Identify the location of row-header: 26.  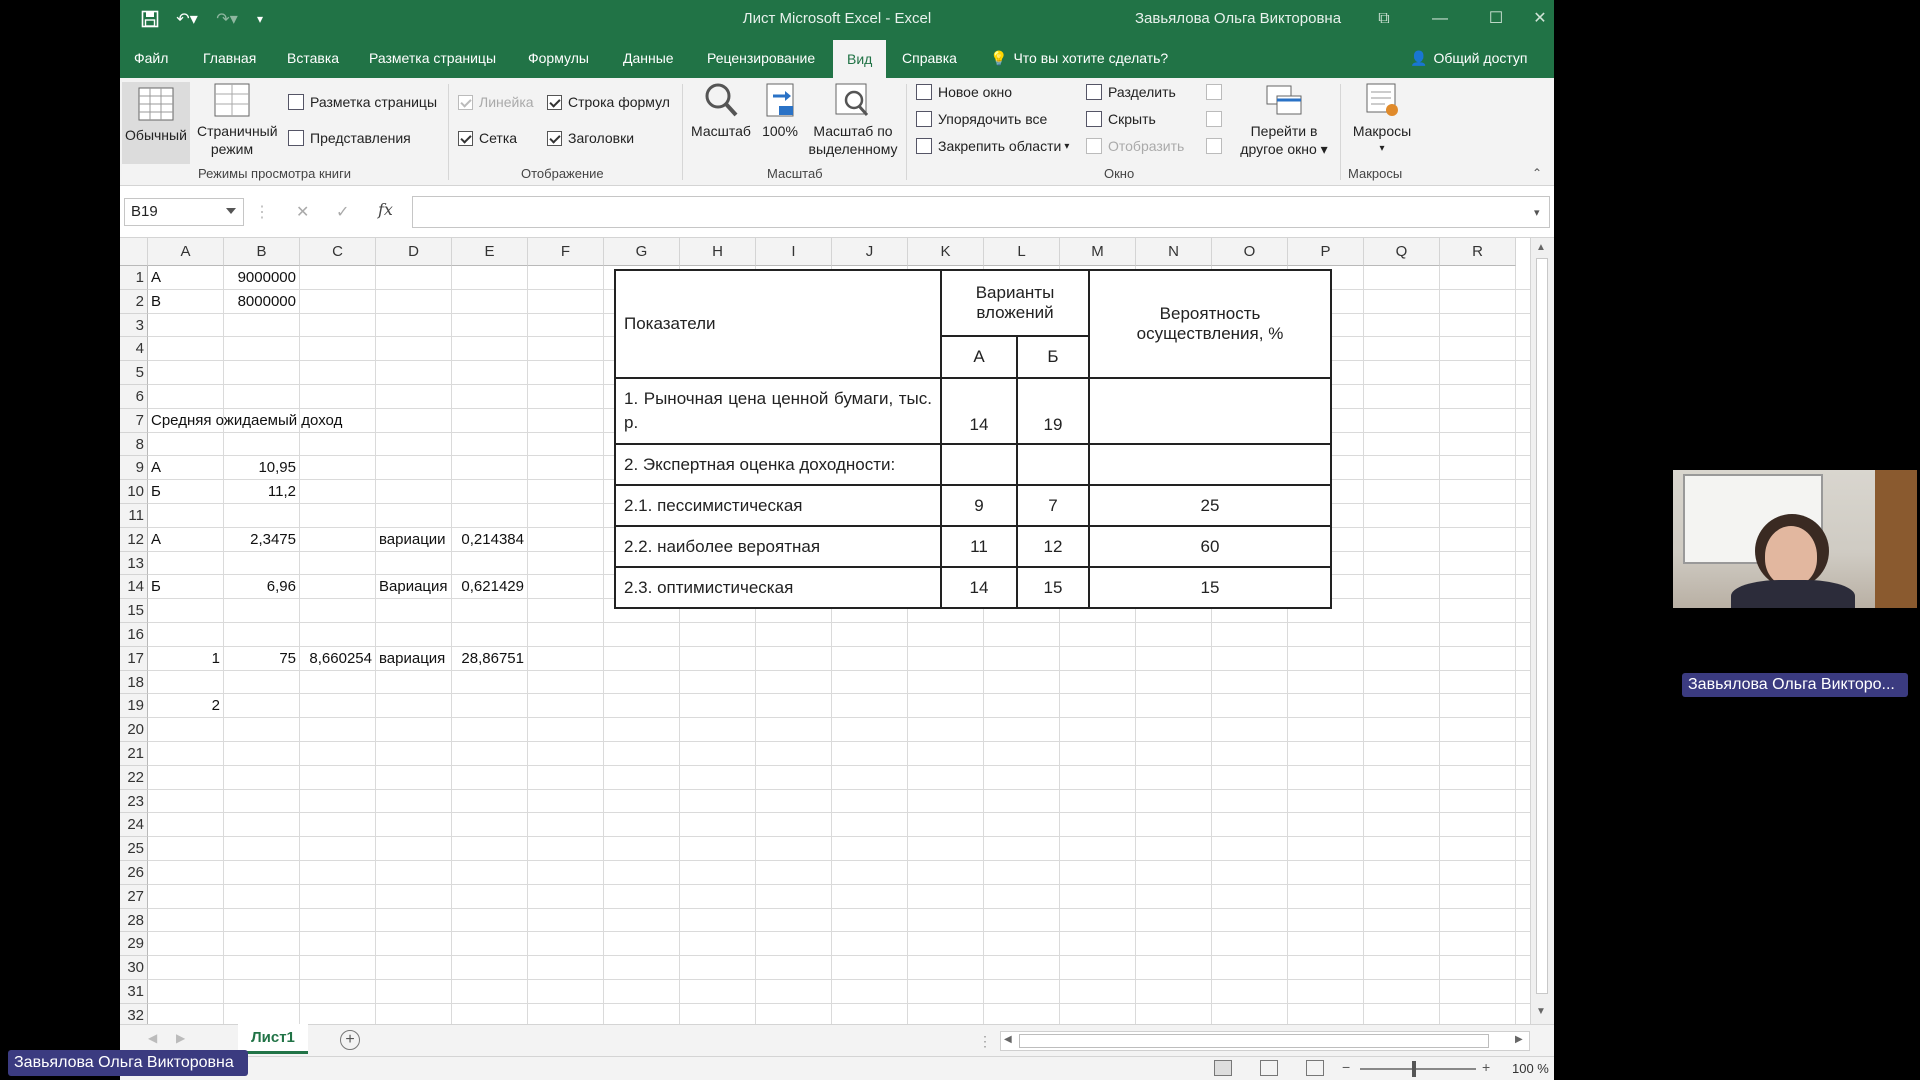
(134, 873).